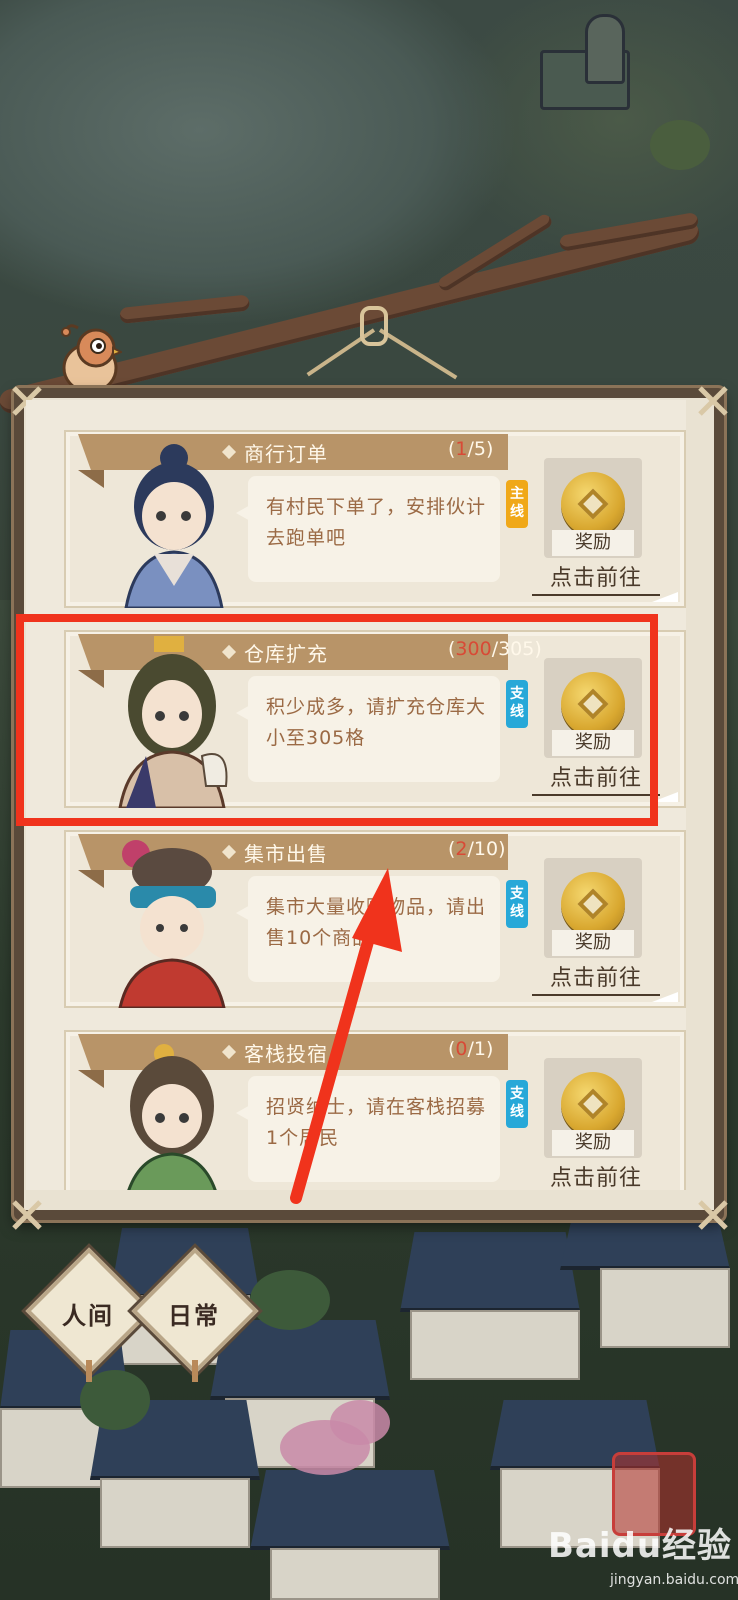 The width and height of the screenshot is (738, 1600). Describe the element at coordinates (88, 1316) in the screenshot. I see `tab-human-world-label: 人间` at that location.